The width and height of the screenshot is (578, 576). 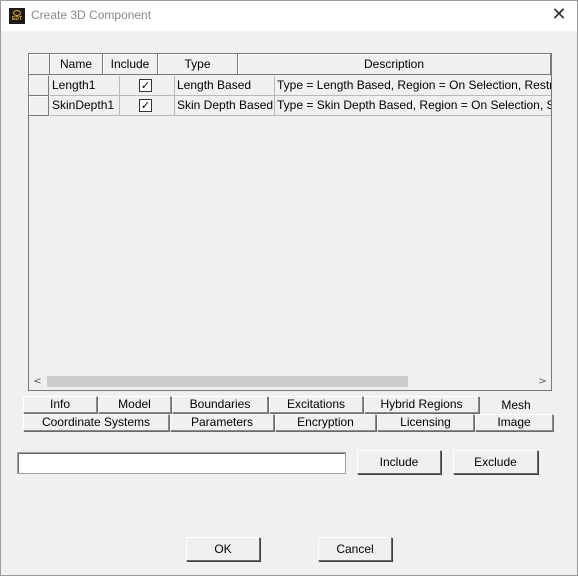 I want to click on close-icon: ✕, so click(x=559, y=15).